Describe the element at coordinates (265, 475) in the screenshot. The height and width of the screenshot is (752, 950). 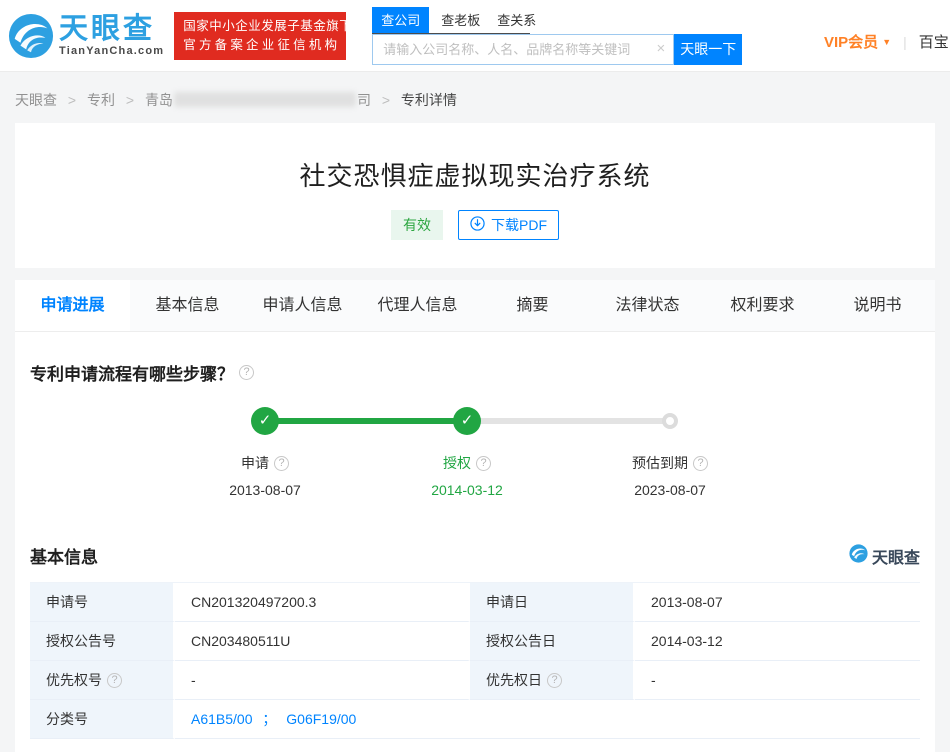
I see `timeline-step-application: 申请 ? 2013-08-07` at that location.